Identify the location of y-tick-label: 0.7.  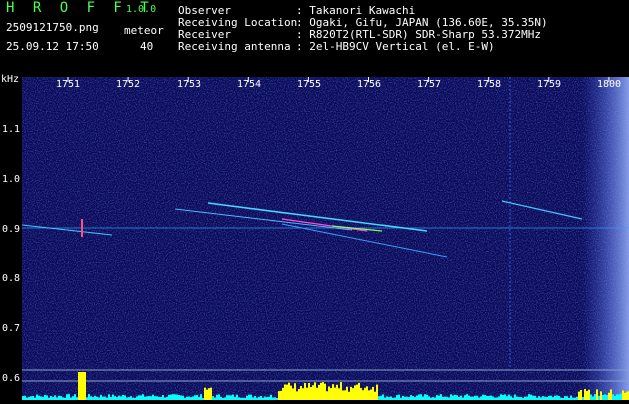
(11, 328).